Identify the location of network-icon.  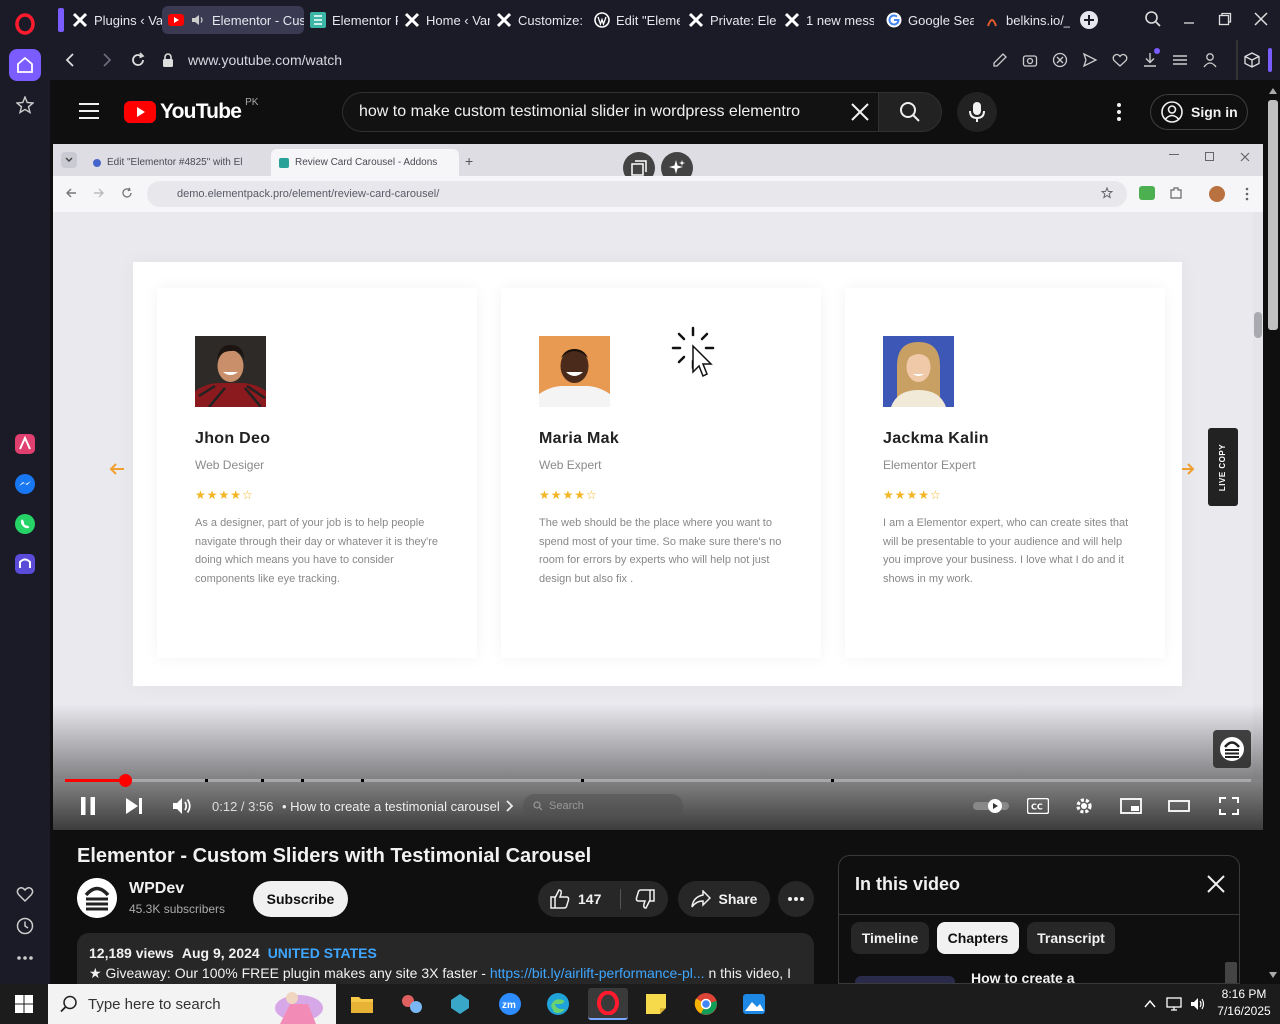
(1174, 1004).